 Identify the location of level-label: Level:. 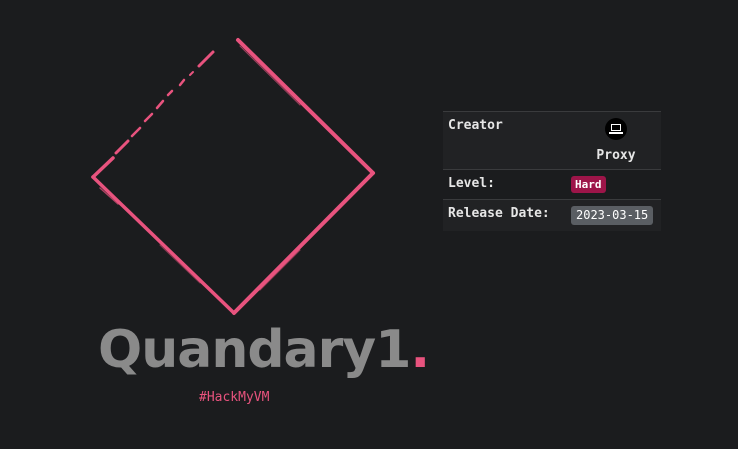
(507, 184).